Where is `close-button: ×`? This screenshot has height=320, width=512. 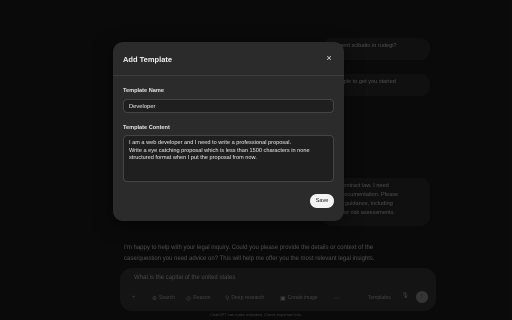 close-button: × is located at coordinates (329, 58).